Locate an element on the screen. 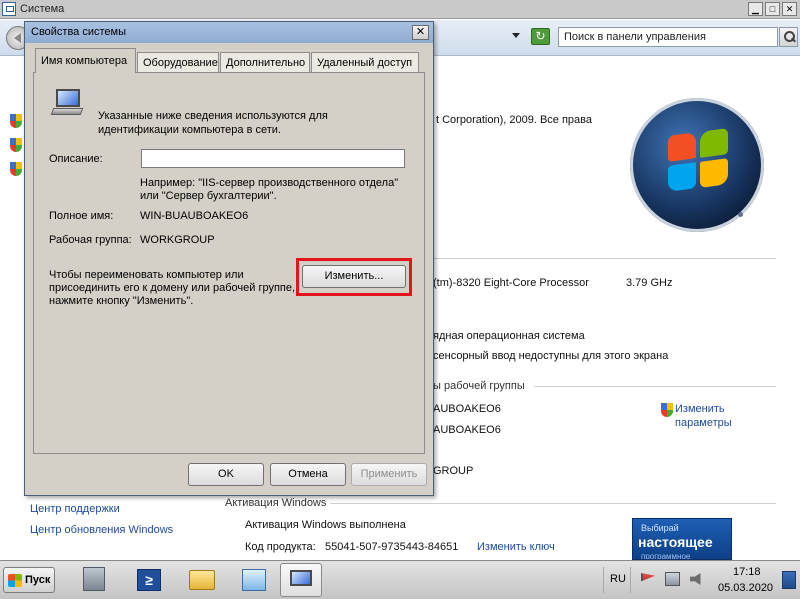 The image size is (800, 599). control-panel-search-input: Поиск в панели управления is located at coordinates (668, 37).